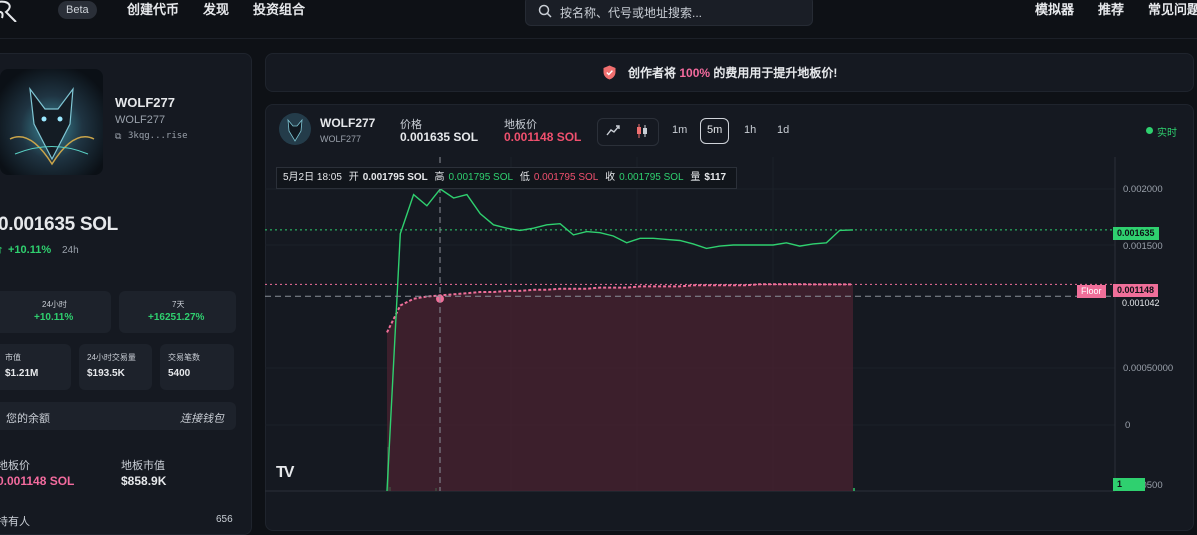 The width and height of the screenshot is (1197, 535). I want to click on floor-mcap-value: $858.9K, so click(144, 481).